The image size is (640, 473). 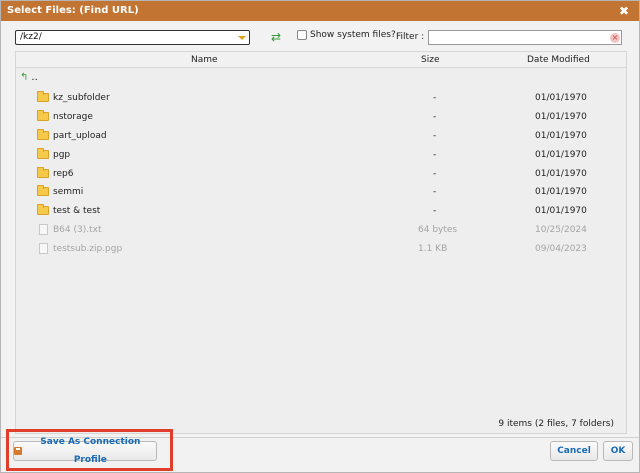 I want to click on show-system-files-checkbox: Show system files?, so click(x=346, y=35).